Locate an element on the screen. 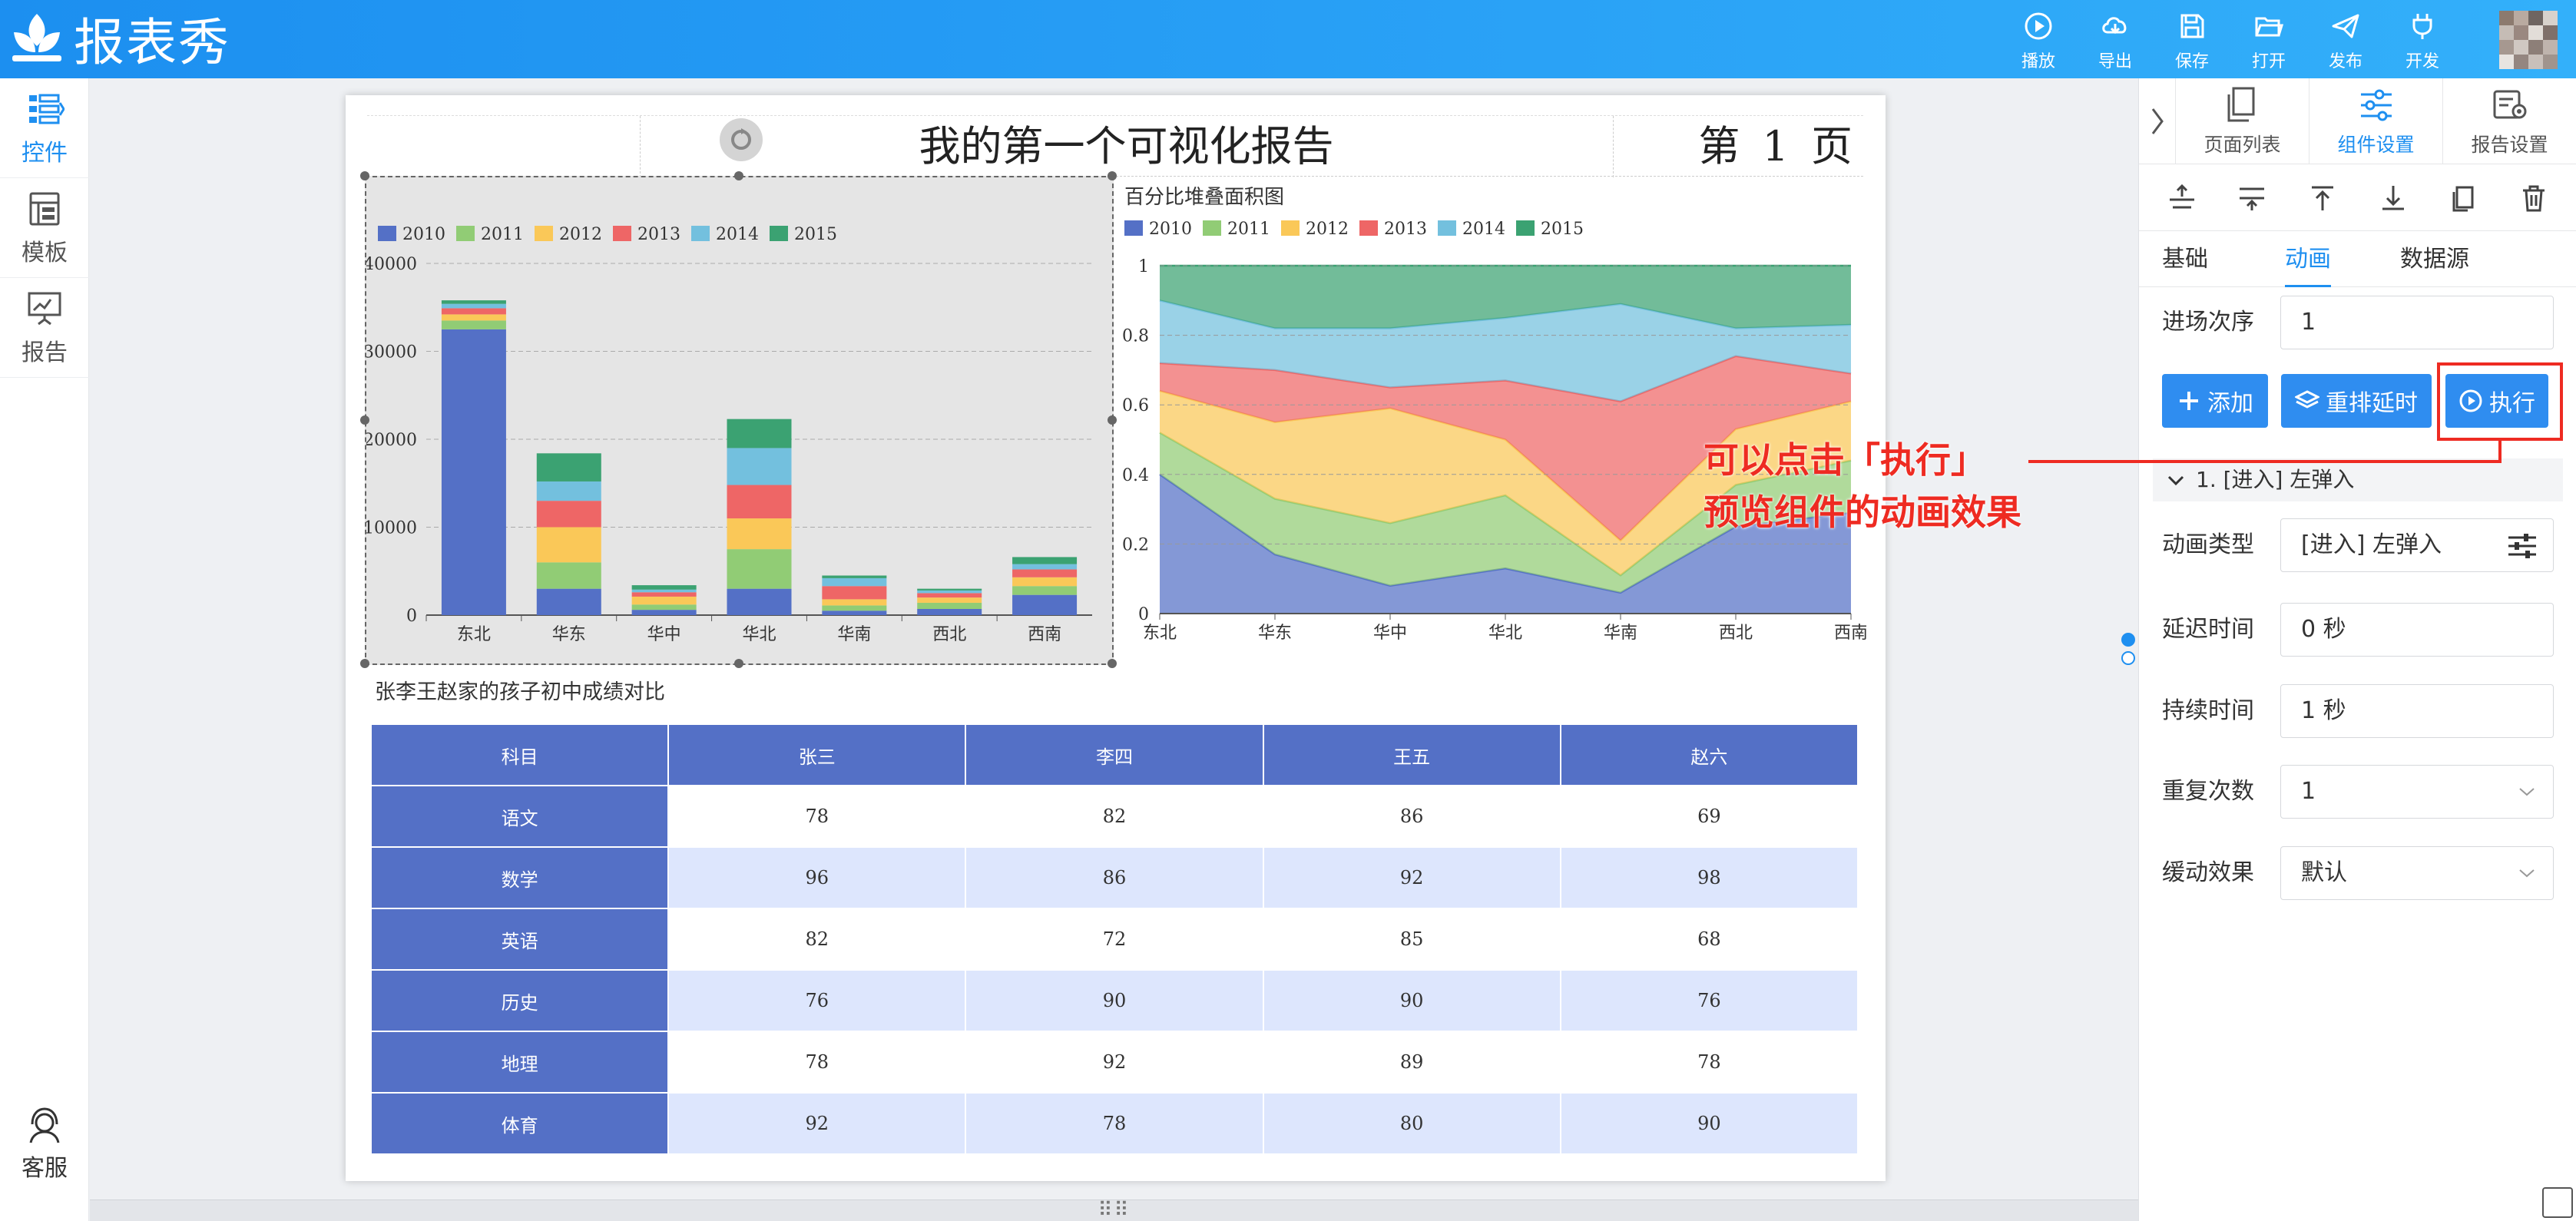 The image size is (2576, 1221). user-avatar is located at coordinates (2528, 40).